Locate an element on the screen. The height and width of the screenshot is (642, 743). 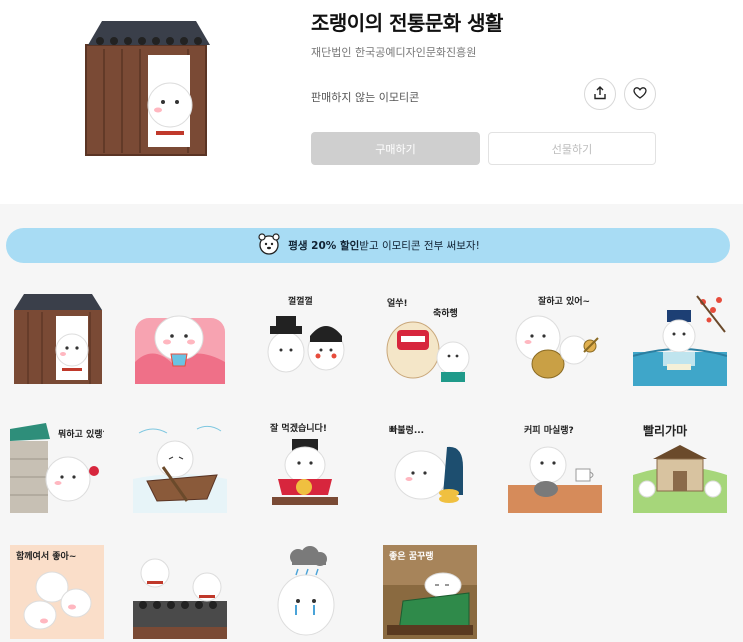
sticker-caption: 함께여서 좋아~ is located at coordinates (46, 556).